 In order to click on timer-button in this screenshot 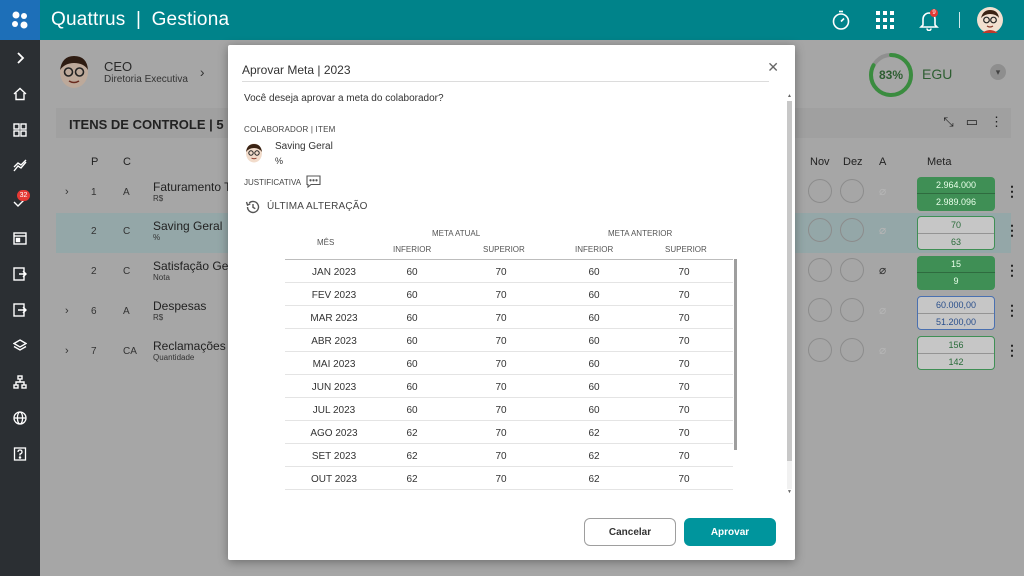, I will do `click(841, 20)`.